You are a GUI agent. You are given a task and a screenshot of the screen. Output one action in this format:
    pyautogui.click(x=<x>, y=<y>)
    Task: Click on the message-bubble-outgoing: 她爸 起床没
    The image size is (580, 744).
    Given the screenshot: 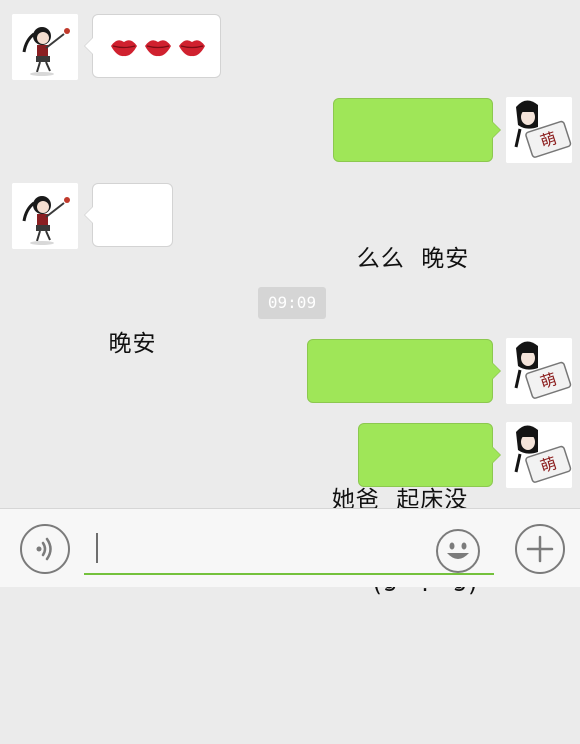 What is the action you would take?
    pyautogui.click(x=404, y=426)
    